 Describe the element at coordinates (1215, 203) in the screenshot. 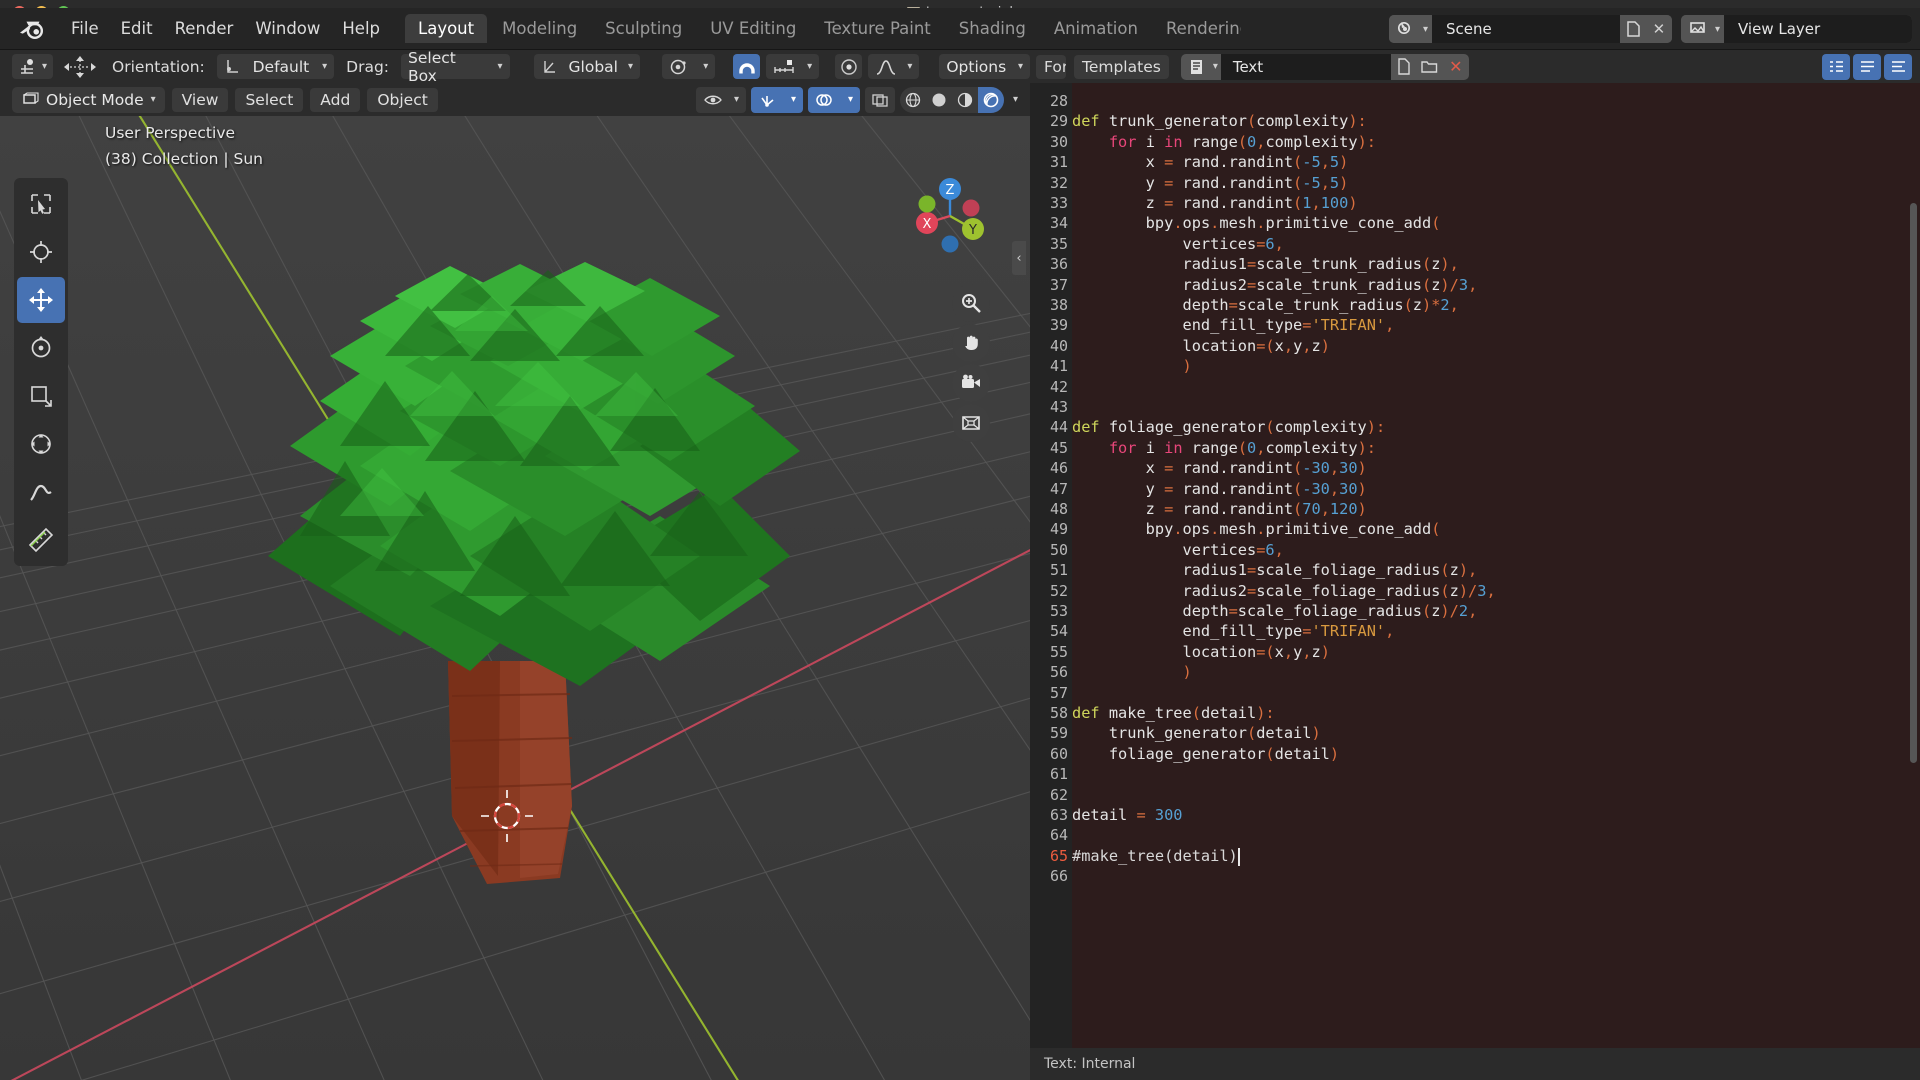

I see `code-line: z = rand.randint(1,100)` at that location.